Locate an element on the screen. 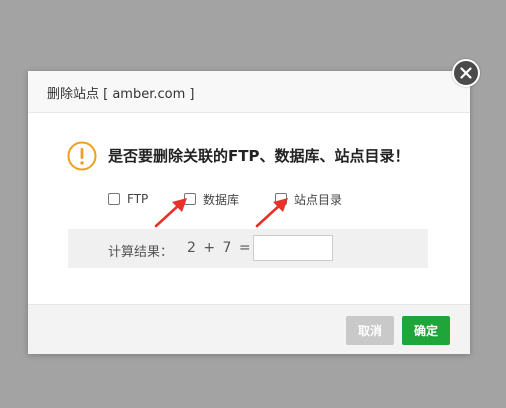  close-icon is located at coordinates (466, 73).